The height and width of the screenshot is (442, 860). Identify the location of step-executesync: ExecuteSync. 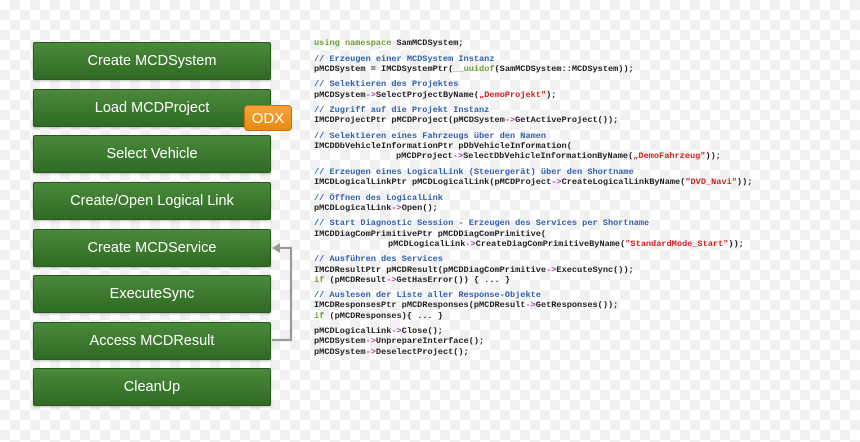
(152, 294).